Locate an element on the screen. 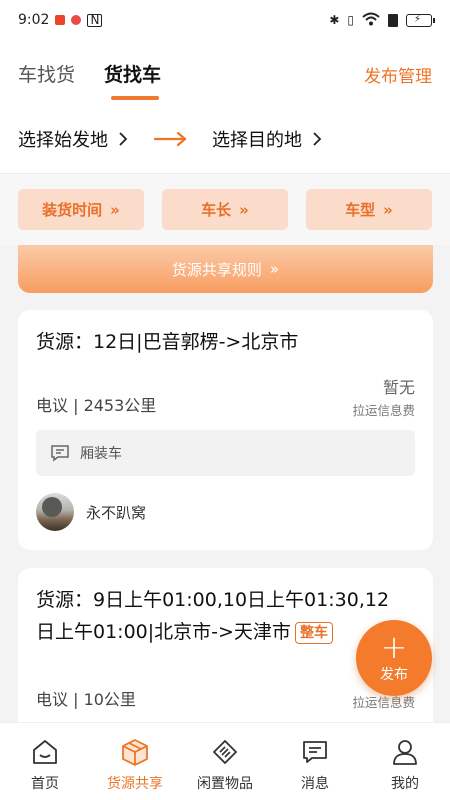 This screenshot has width=450, height=800. nav-label: 消息 is located at coordinates (315, 784).